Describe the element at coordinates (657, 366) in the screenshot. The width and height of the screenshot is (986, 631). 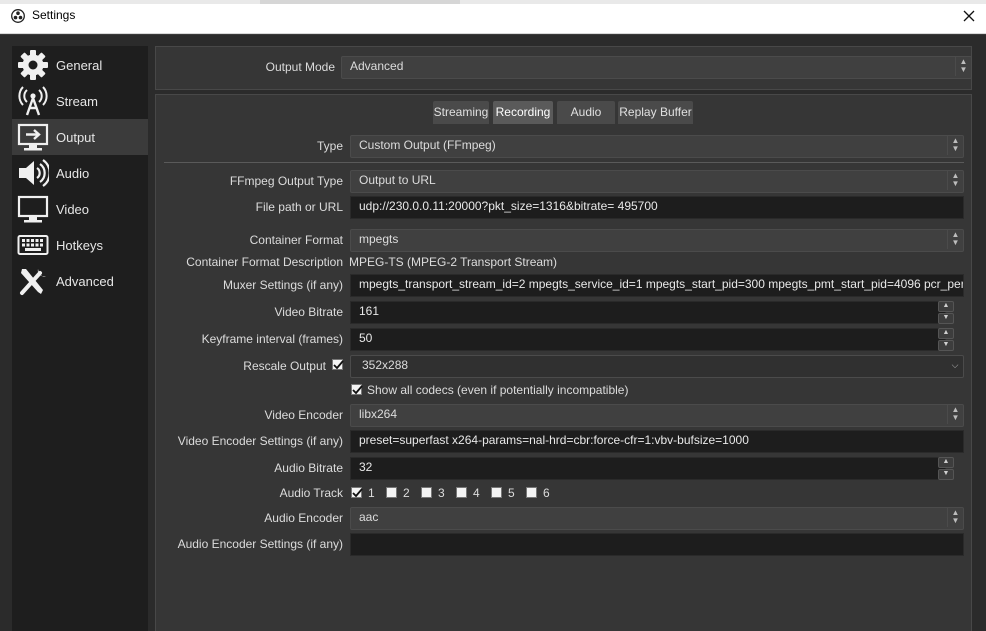
I see `rescale-output-select: 352x288 ⌵` at that location.